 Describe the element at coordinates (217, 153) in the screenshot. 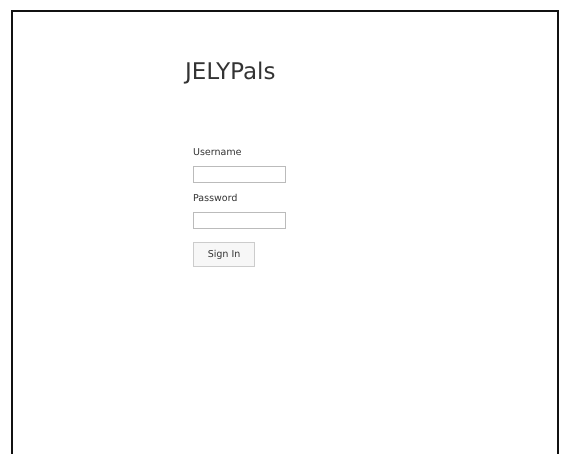

I see `field-label: Username` at that location.